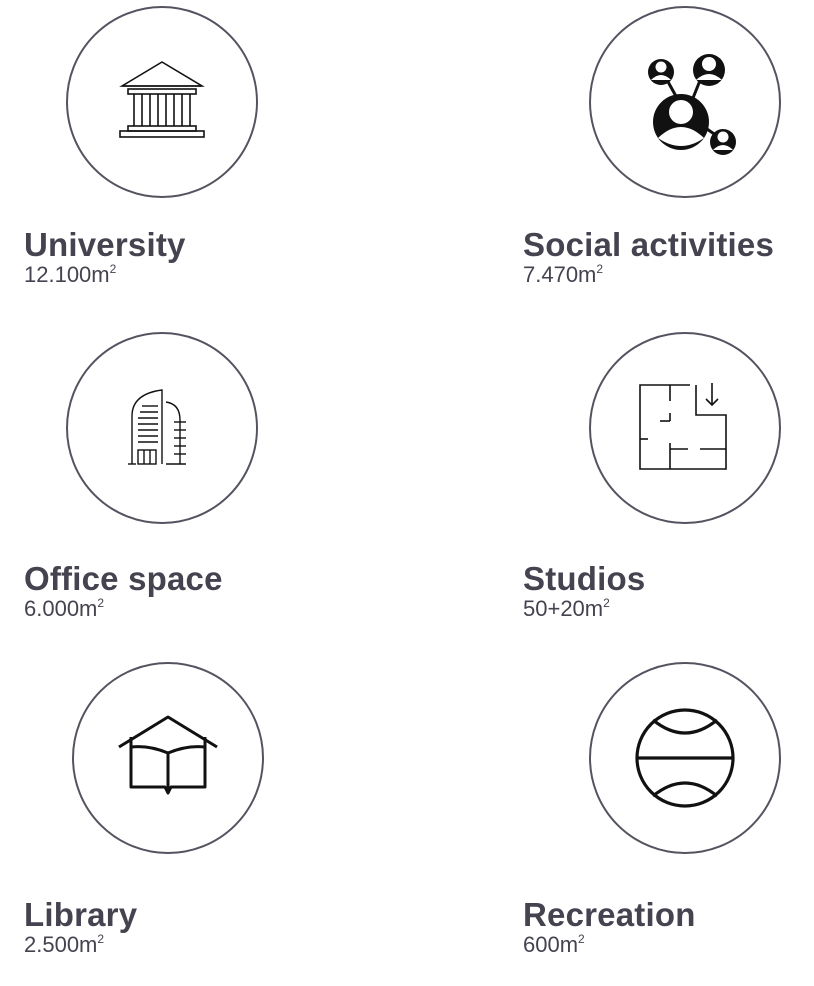 The height and width of the screenshot is (986, 814). What do you see at coordinates (123, 578) in the screenshot?
I see `program-title: Office space` at bounding box center [123, 578].